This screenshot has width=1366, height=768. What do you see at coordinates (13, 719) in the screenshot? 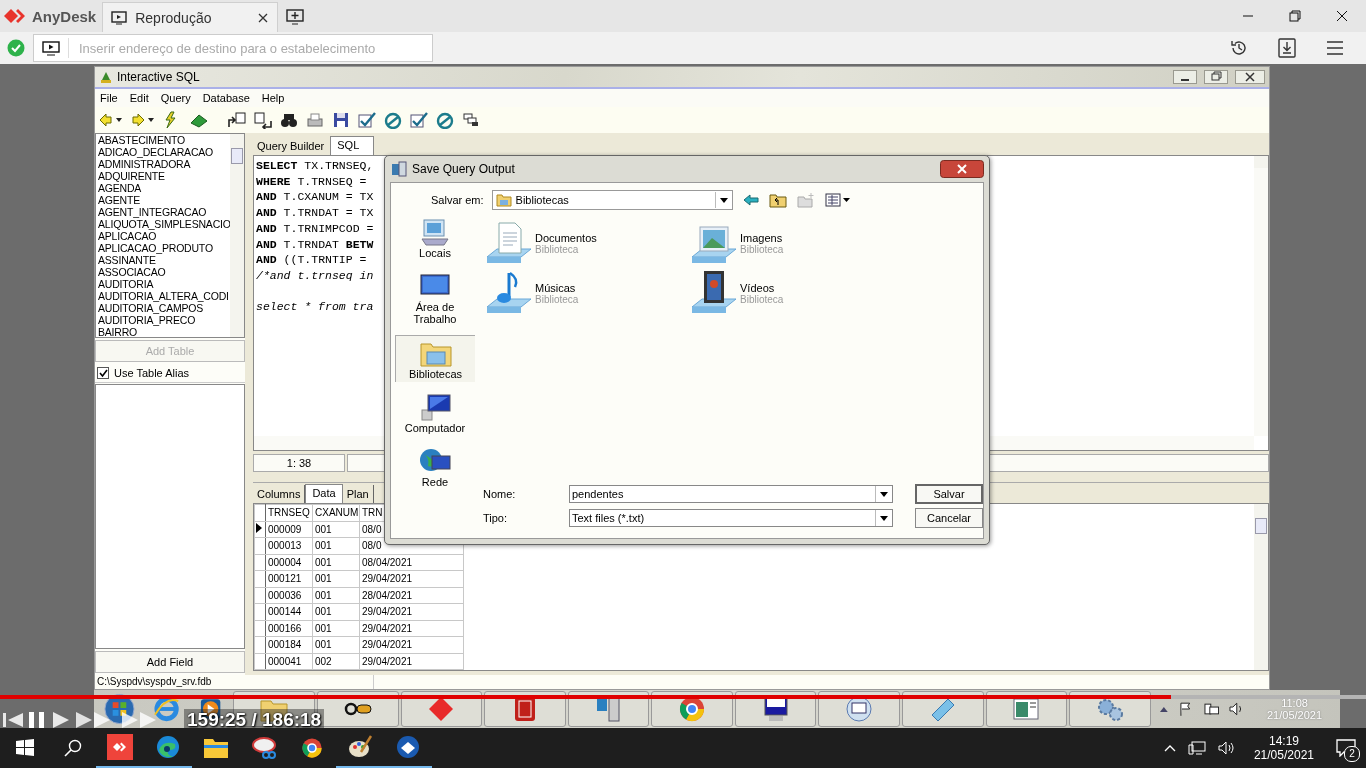
I see `previous-icon` at bounding box center [13, 719].